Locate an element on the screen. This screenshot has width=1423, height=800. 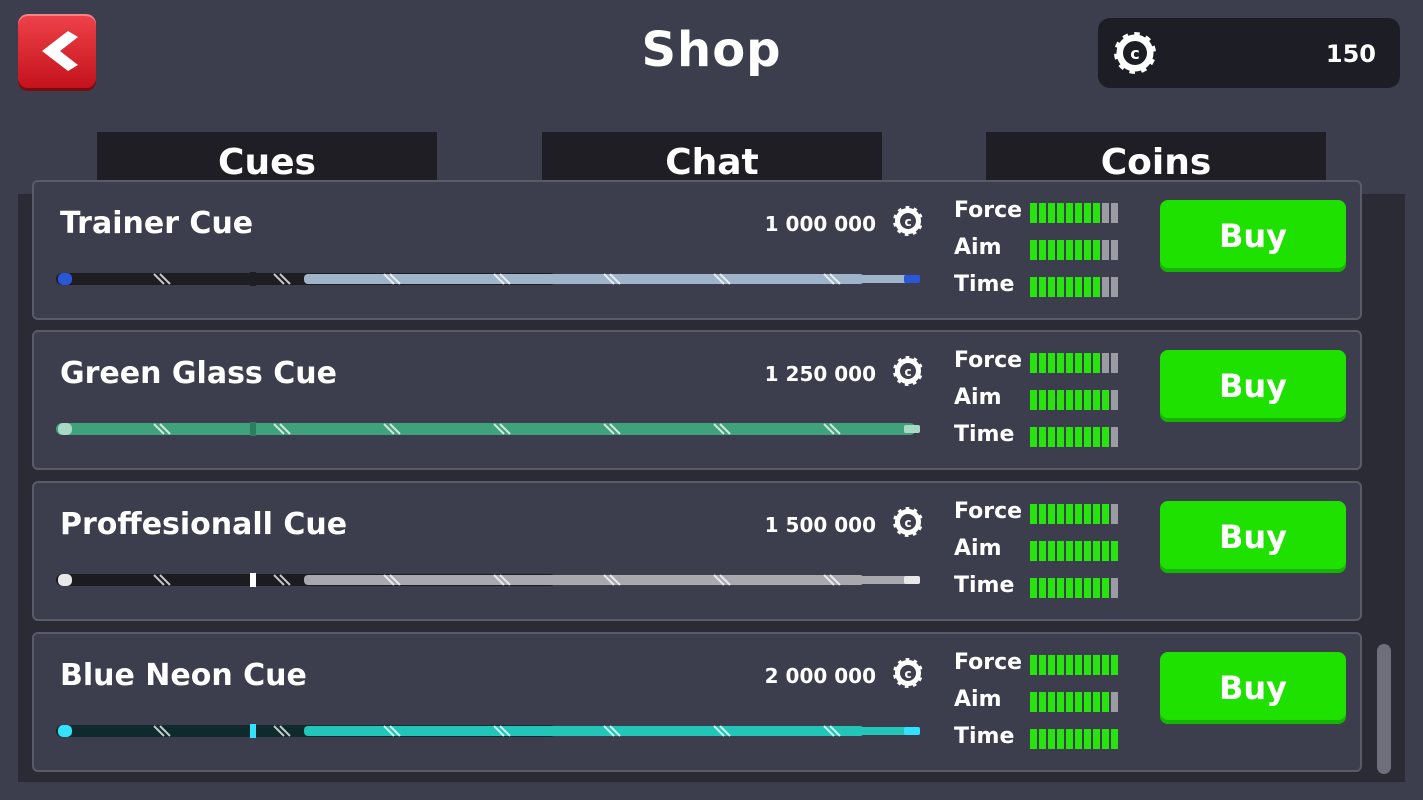
cue-price: 1 500 000 is located at coordinates (820, 525).